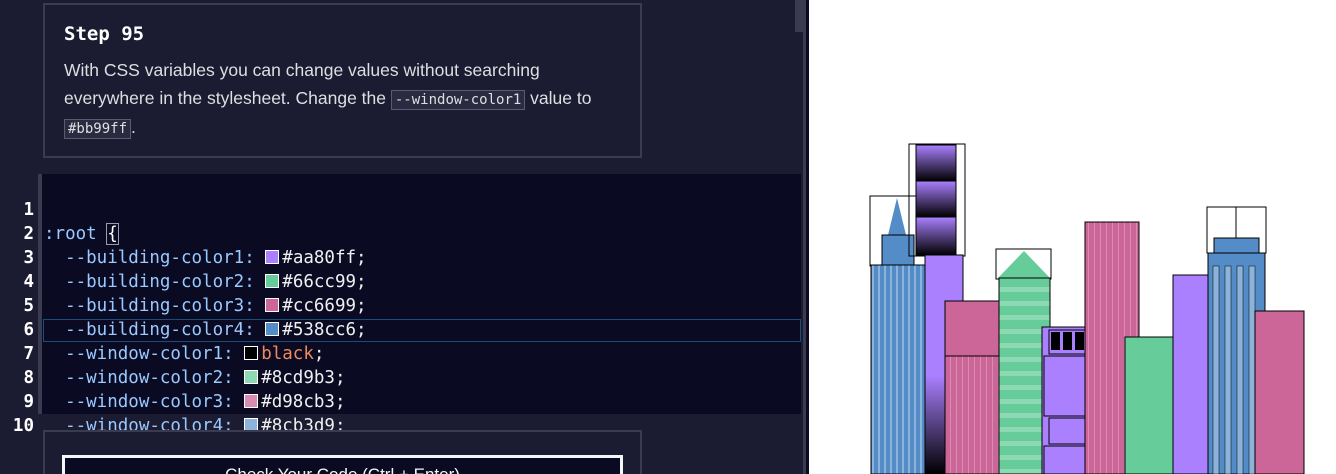 The height and width of the screenshot is (474, 1336). What do you see at coordinates (558, 97) in the screenshot?
I see `desc-text-2: value to` at bounding box center [558, 97].